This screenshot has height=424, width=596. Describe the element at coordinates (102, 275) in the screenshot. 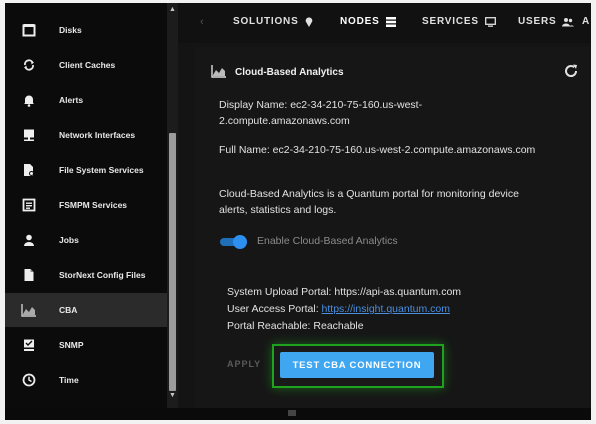

I see `sidebar-item-label: StorNext Config Files` at that location.